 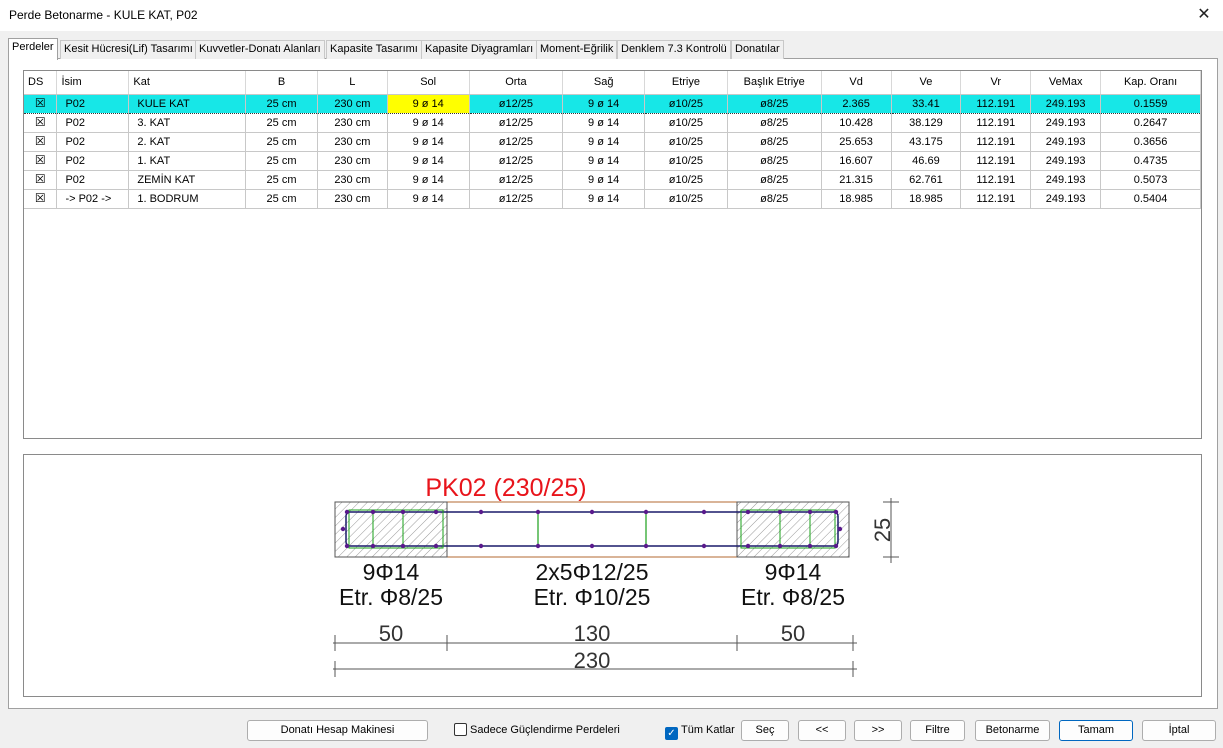 What do you see at coordinates (505, 488) in the screenshot?
I see `section-title: PK02 (230/25)` at bounding box center [505, 488].